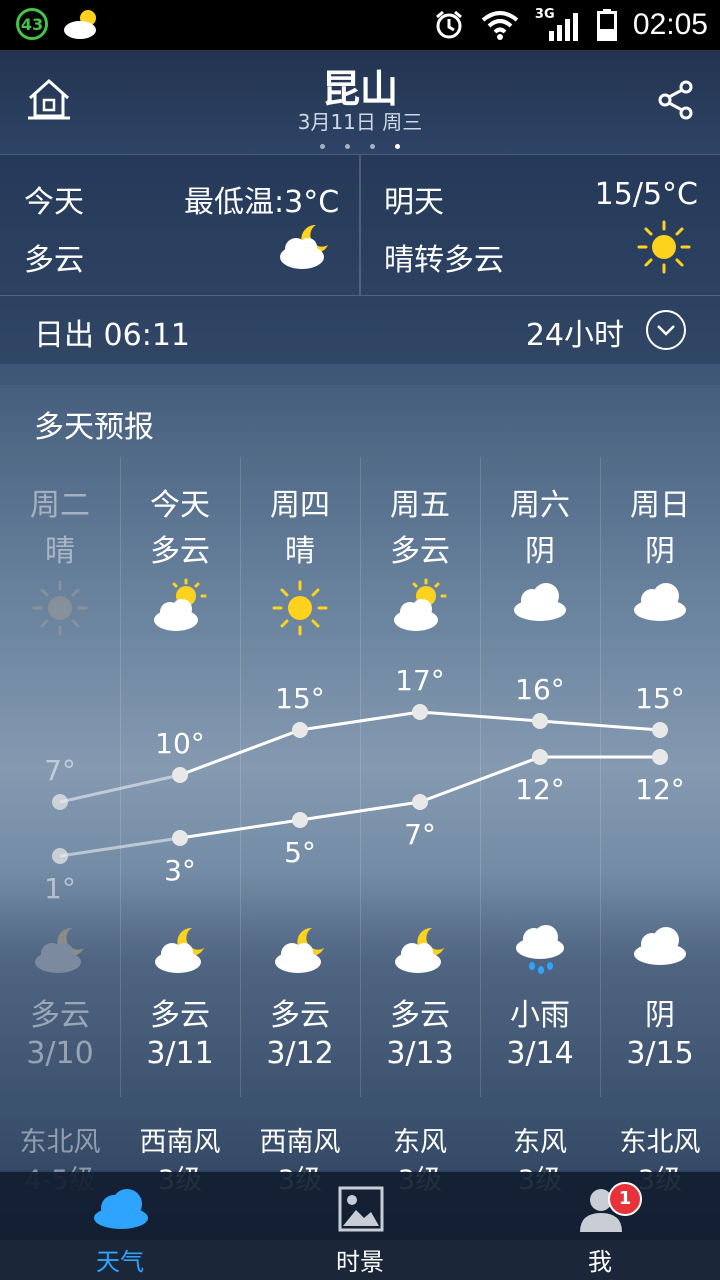 This screenshot has height=1280, width=720. What do you see at coordinates (60, 770) in the screenshot?
I see `high-temp-label: 7°` at bounding box center [60, 770].